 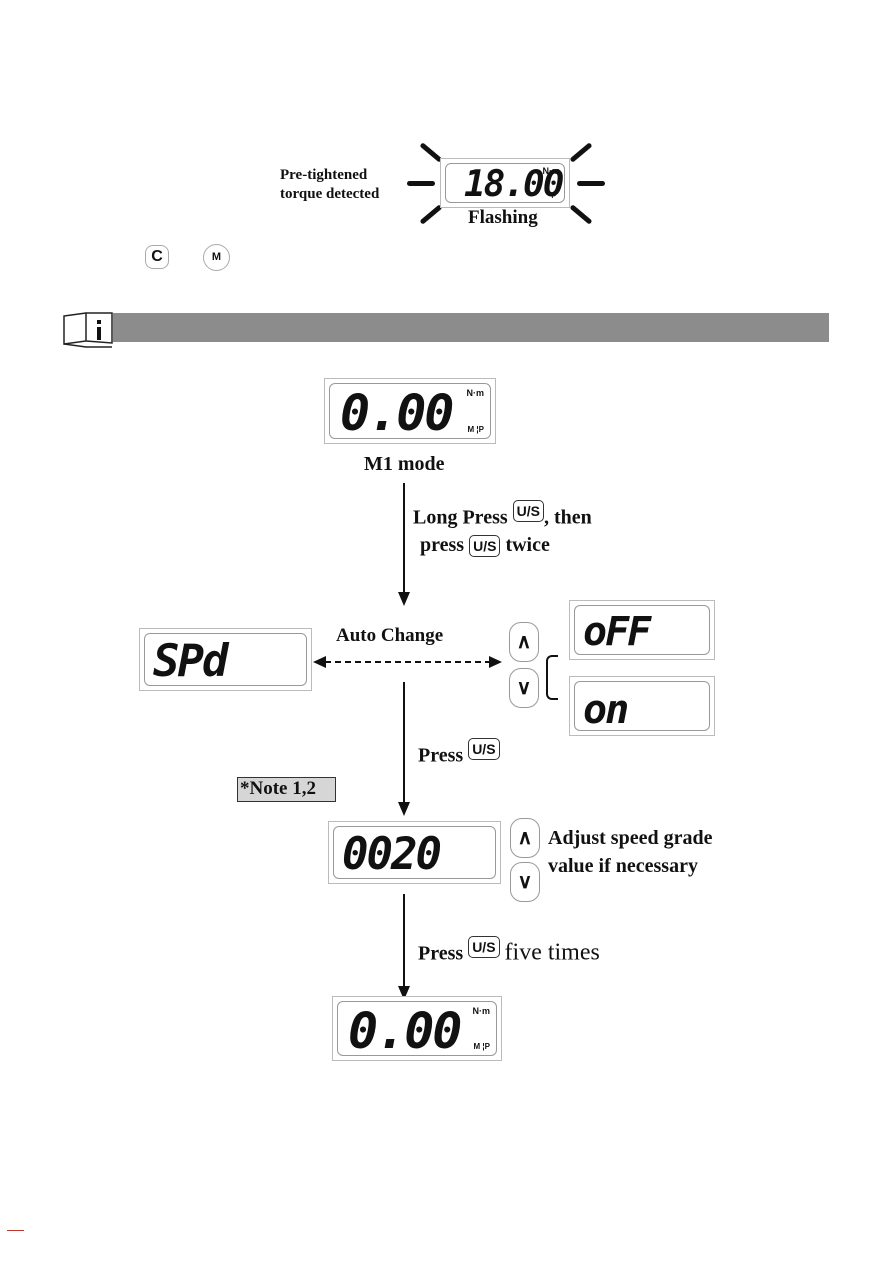 I want to click on lcd-value: 0020, so click(x=392, y=854).